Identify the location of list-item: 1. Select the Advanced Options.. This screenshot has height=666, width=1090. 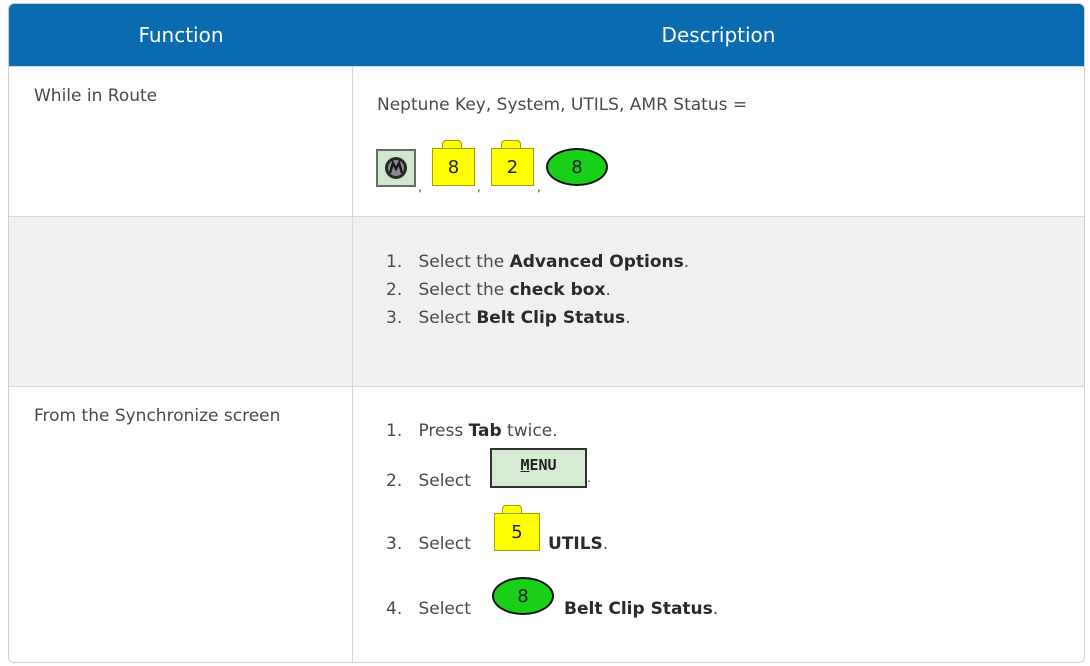
(538, 262).